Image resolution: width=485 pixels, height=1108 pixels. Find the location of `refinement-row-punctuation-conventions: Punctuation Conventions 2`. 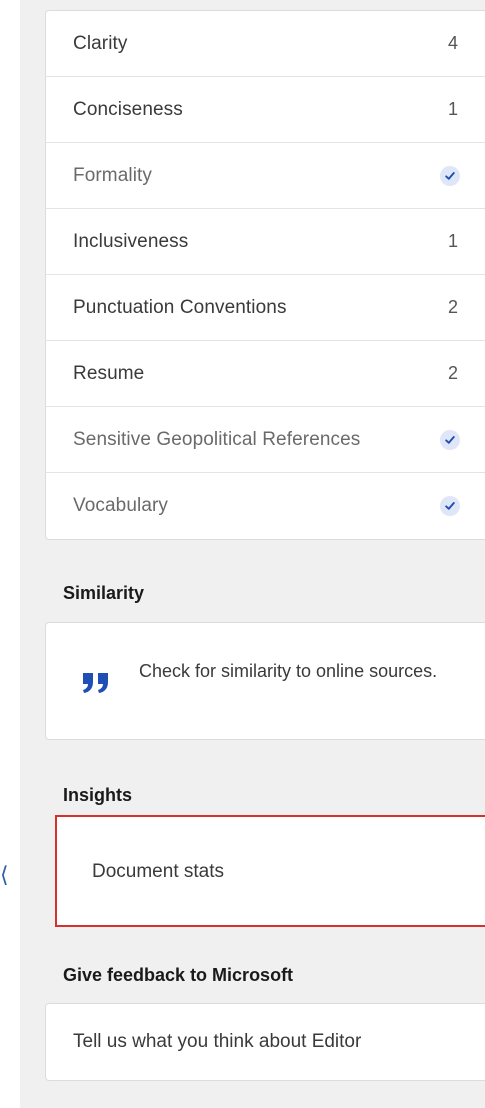

refinement-row-punctuation-conventions: Punctuation Conventions 2 is located at coordinates (265, 308).